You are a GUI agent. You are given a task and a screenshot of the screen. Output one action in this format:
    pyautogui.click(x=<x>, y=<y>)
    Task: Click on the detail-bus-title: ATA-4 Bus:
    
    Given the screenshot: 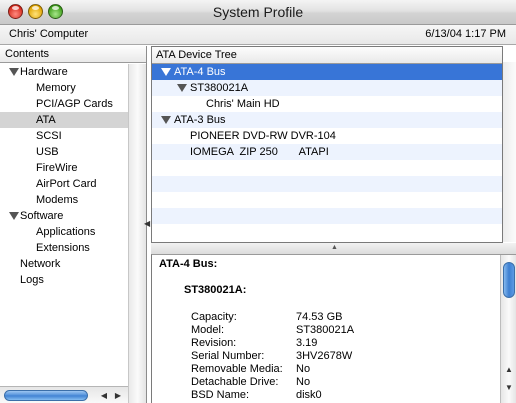 What is the action you would take?
    pyautogui.click(x=188, y=264)
    